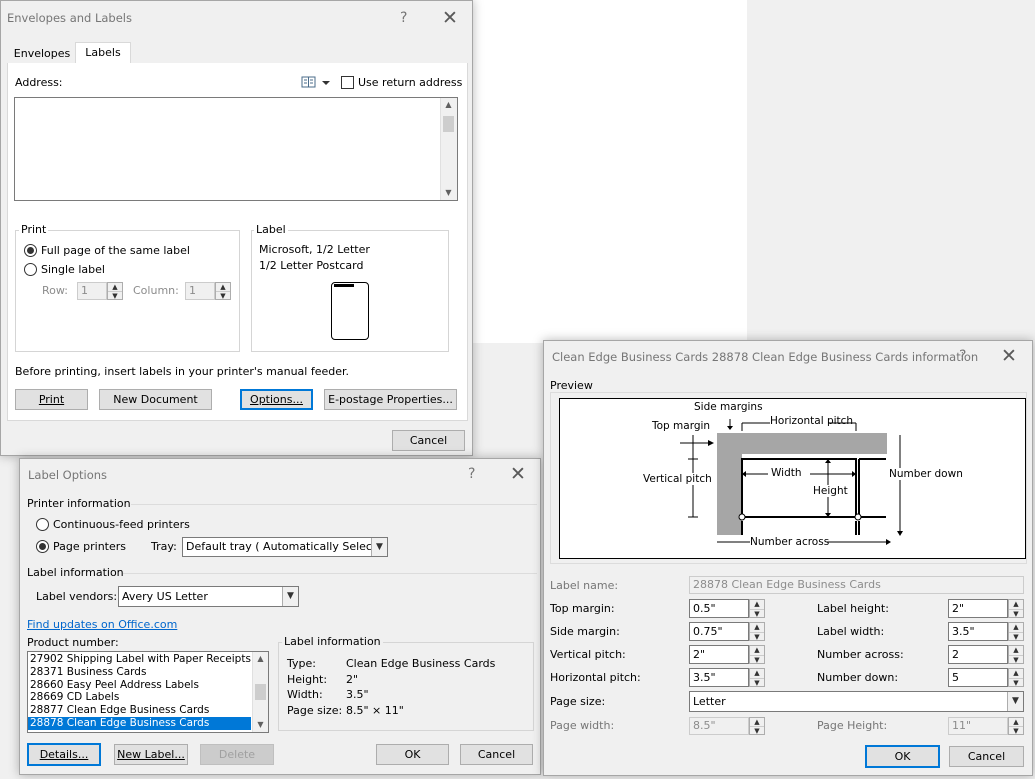 The height and width of the screenshot is (779, 1035). Describe the element at coordinates (164, 546) in the screenshot. I see `tray-label: Tray:` at that location.